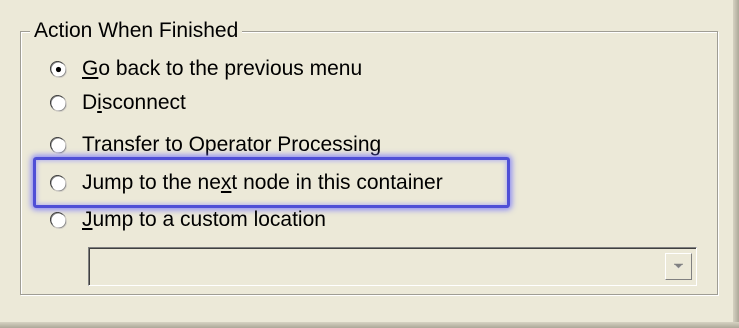 This screenshot has width=739, height=328. I want to click on radio-jump-custom-location: Jump to a custom location, so click(188, 220).